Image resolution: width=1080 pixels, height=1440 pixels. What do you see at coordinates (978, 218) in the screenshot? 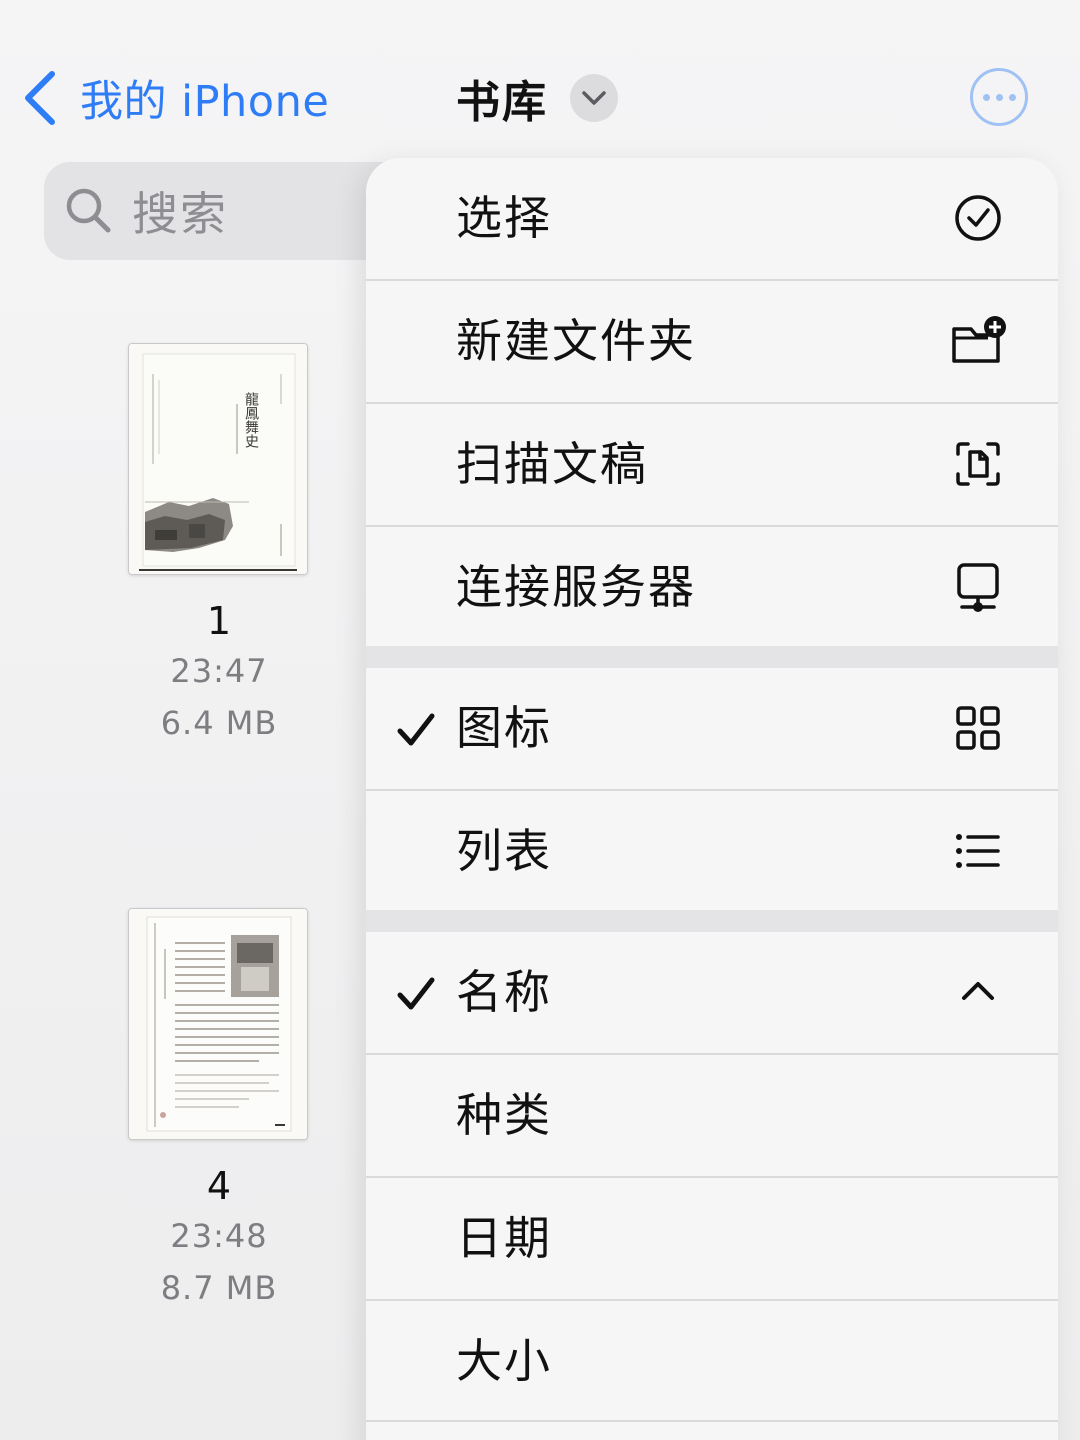
I see `checkmark-circle-icon` at bounding box center [978, 218].